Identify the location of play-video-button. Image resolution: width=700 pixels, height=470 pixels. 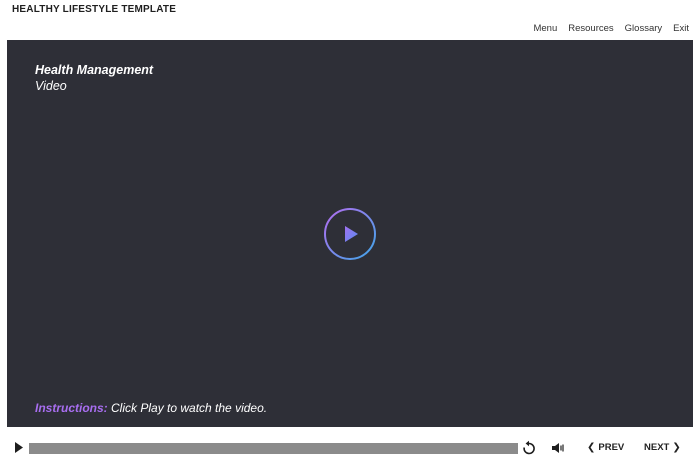
(350, 234).